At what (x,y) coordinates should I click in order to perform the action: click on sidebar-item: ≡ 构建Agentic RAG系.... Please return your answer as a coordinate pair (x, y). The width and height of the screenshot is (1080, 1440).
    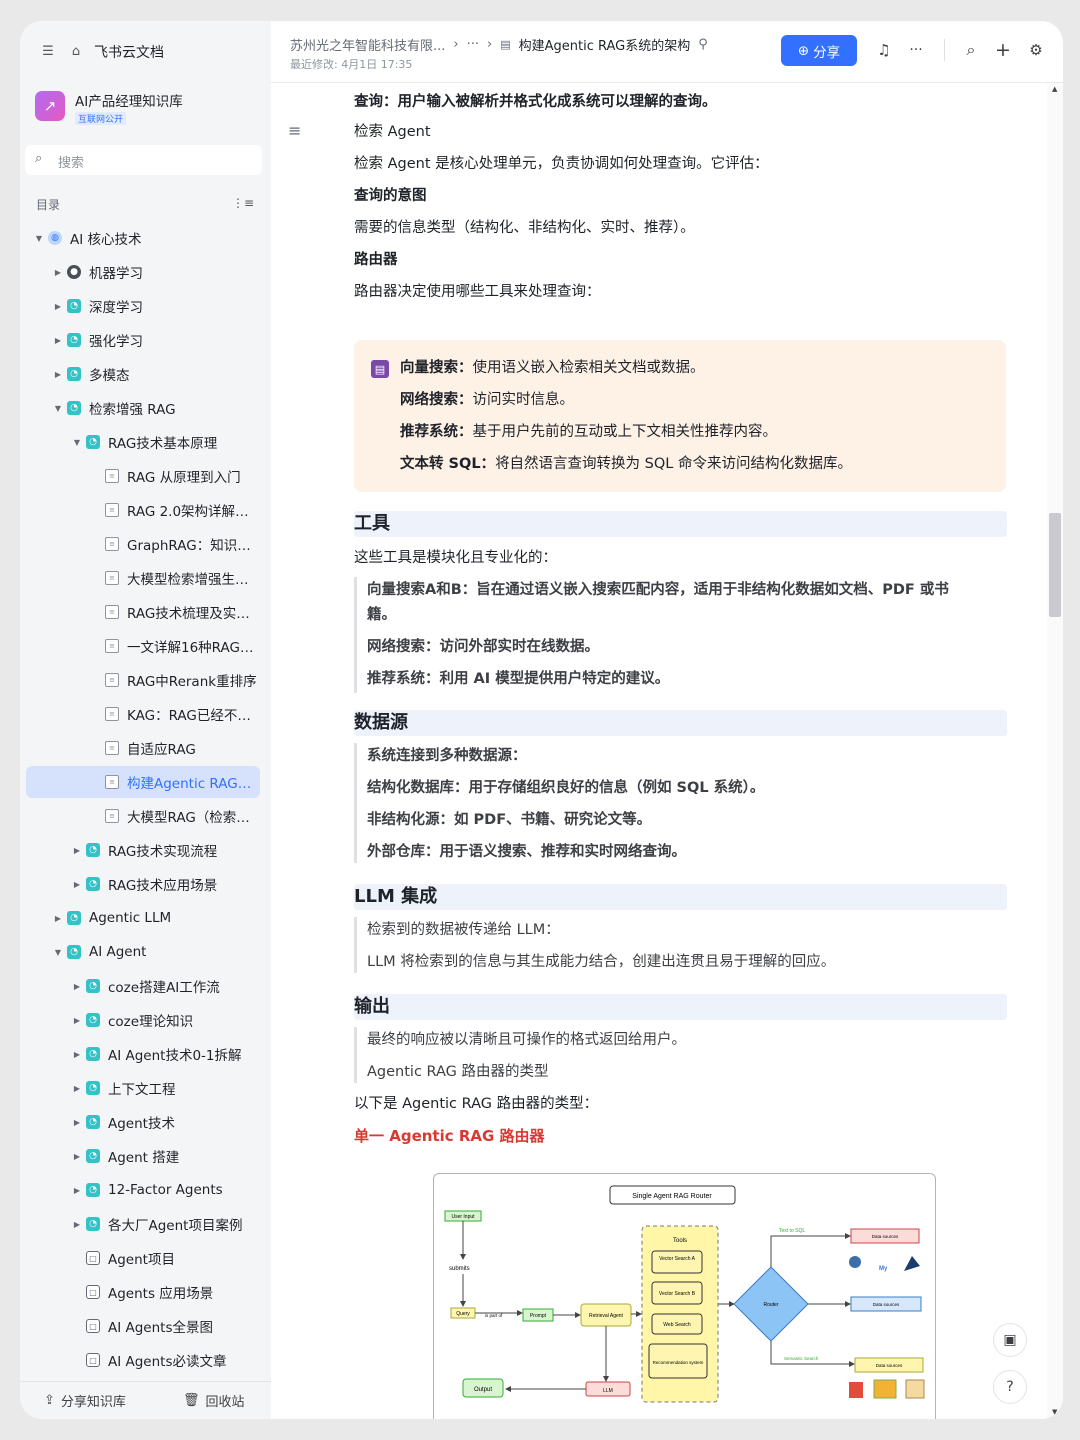
    Looking at the image, I should click on (143, 782).